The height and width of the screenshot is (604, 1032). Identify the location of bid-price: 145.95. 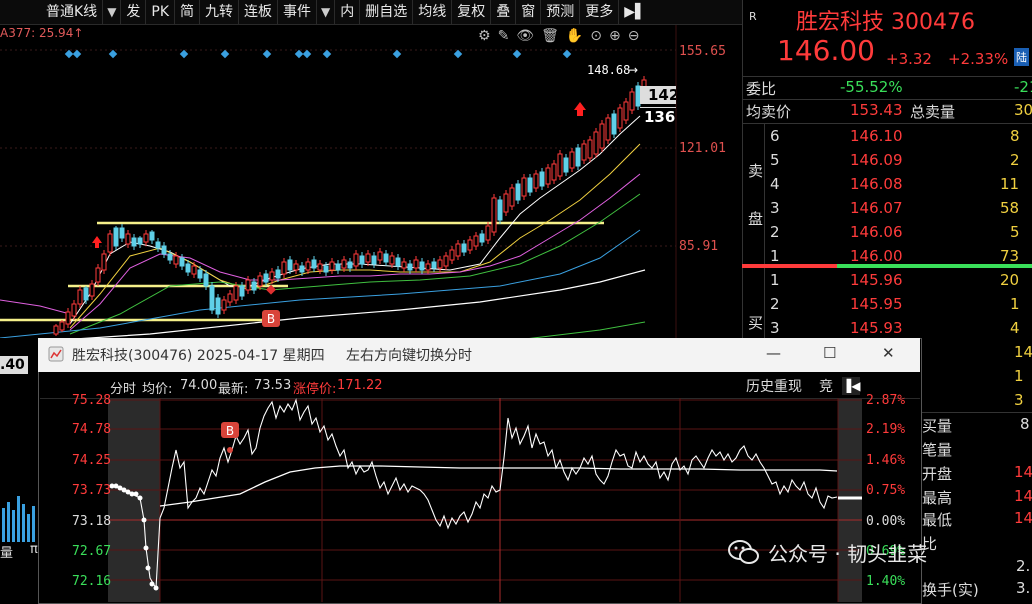
(876, 304).